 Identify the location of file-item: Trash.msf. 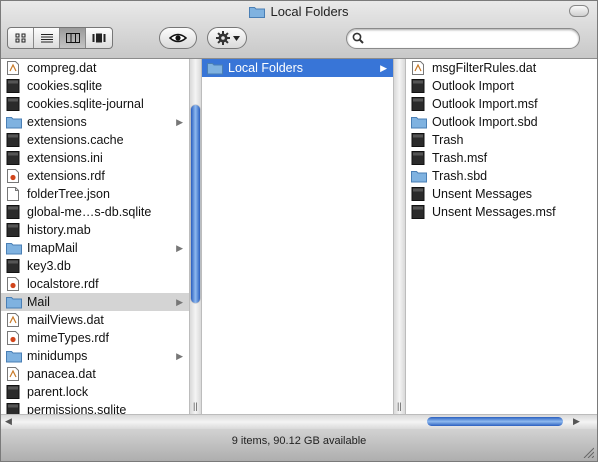
(501, 158).